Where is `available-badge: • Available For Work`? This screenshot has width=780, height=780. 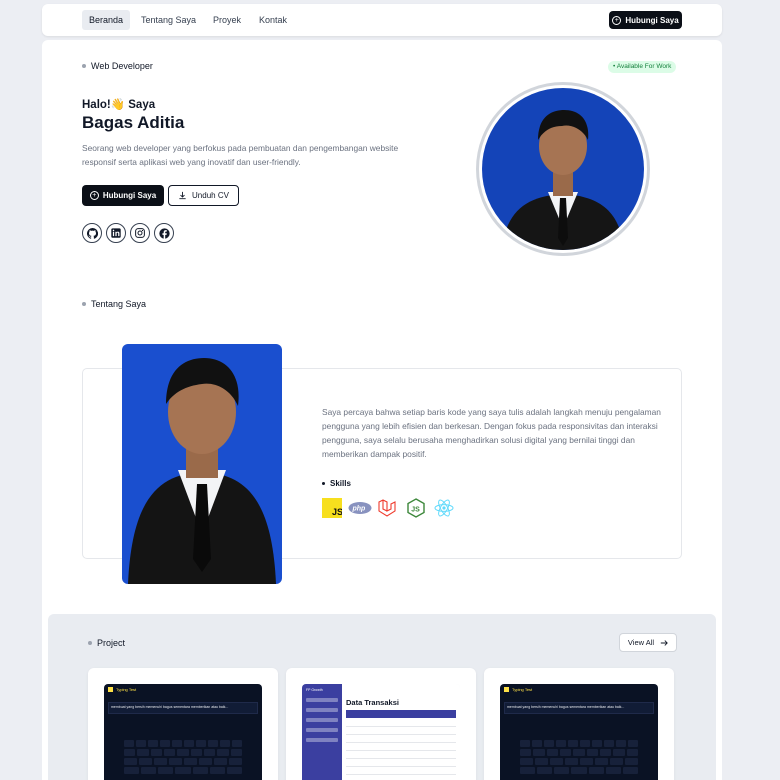 available-badge: • Available For Work is located at coordinates (642, 67).